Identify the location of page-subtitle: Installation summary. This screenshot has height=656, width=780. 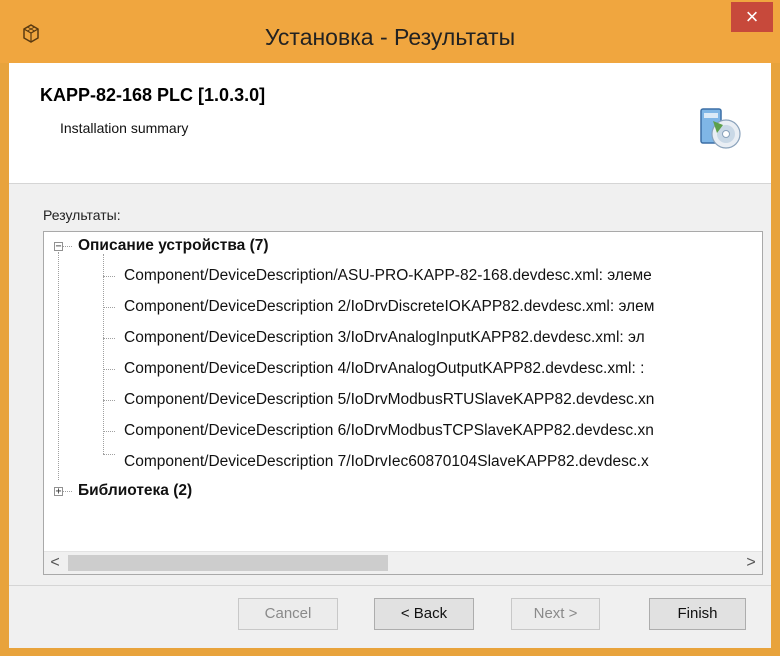
(124, 128).